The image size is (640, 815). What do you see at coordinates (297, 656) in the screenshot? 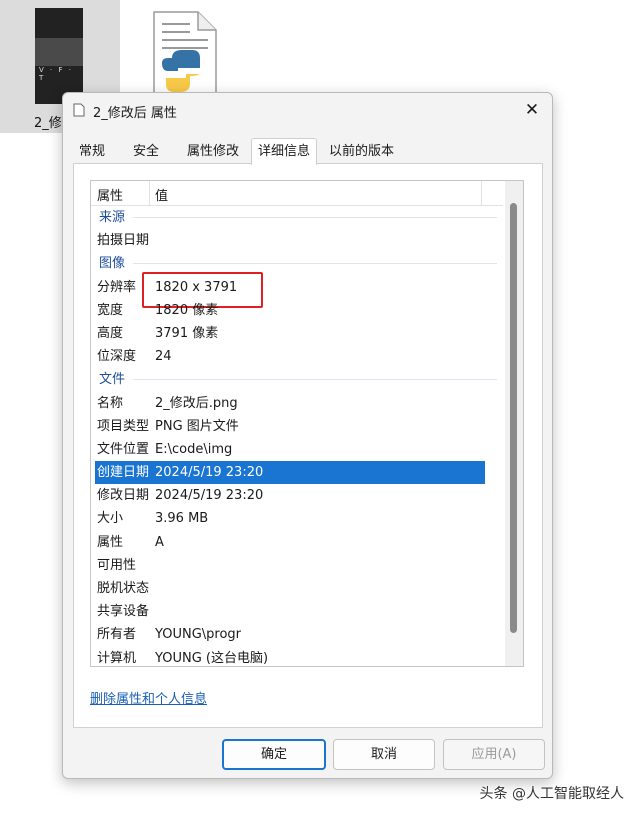
I see `property-row: 计算机 YOUNG (这台电脑)` at bounding box center [297, 656].